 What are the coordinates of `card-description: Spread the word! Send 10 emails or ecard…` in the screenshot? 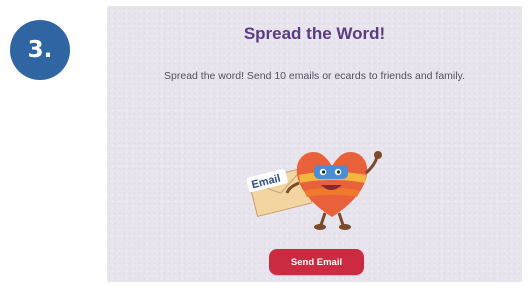 It's located at (314, 76).